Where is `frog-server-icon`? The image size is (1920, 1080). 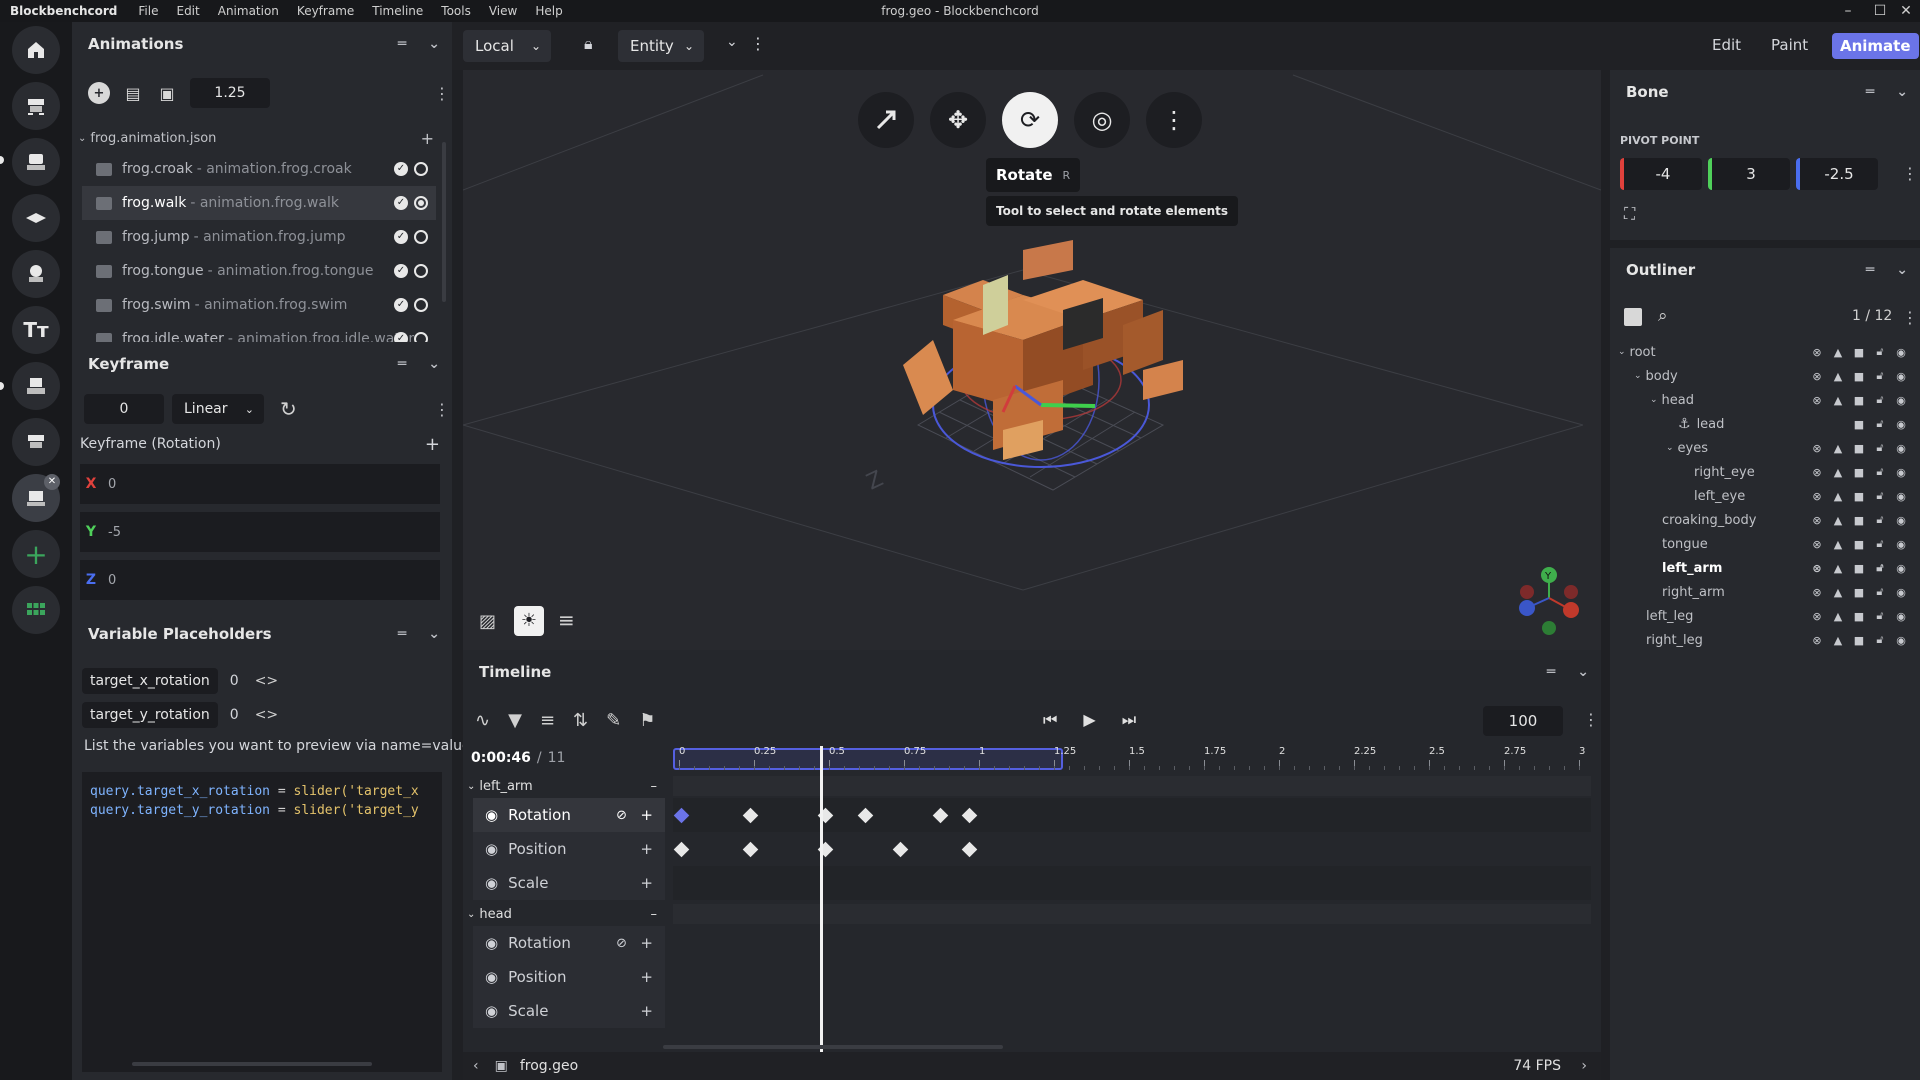 frog-server-icon is located at coordinates (36, 106).